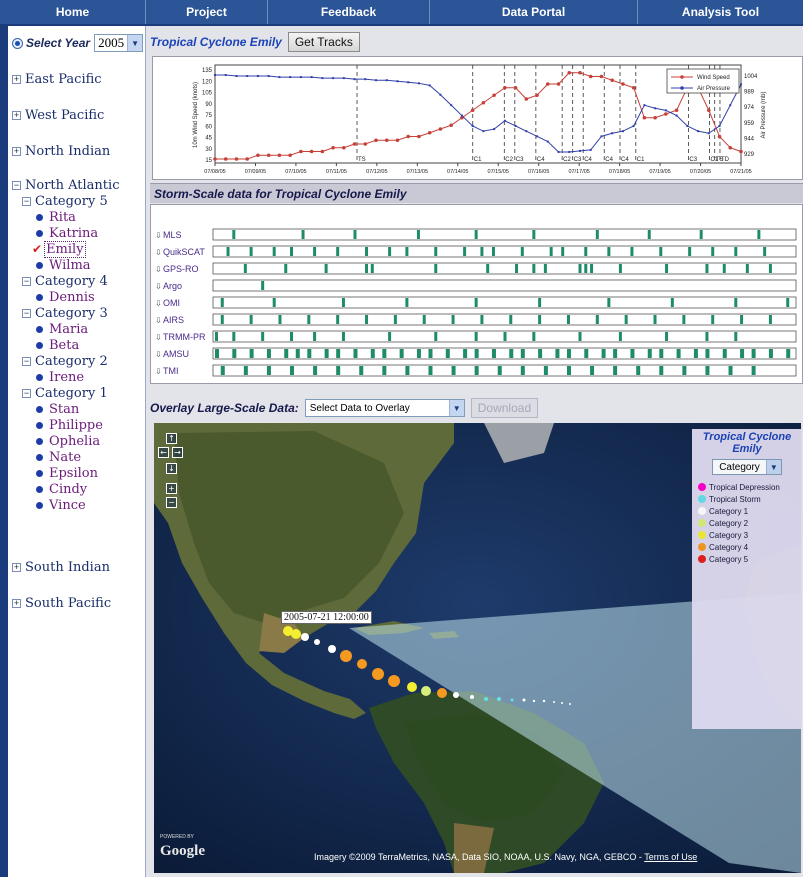  What do you see at coordinates (171, 438) in the screenshot?
I see `pan-up-icon: ↑` at bounding box center [171, 438].